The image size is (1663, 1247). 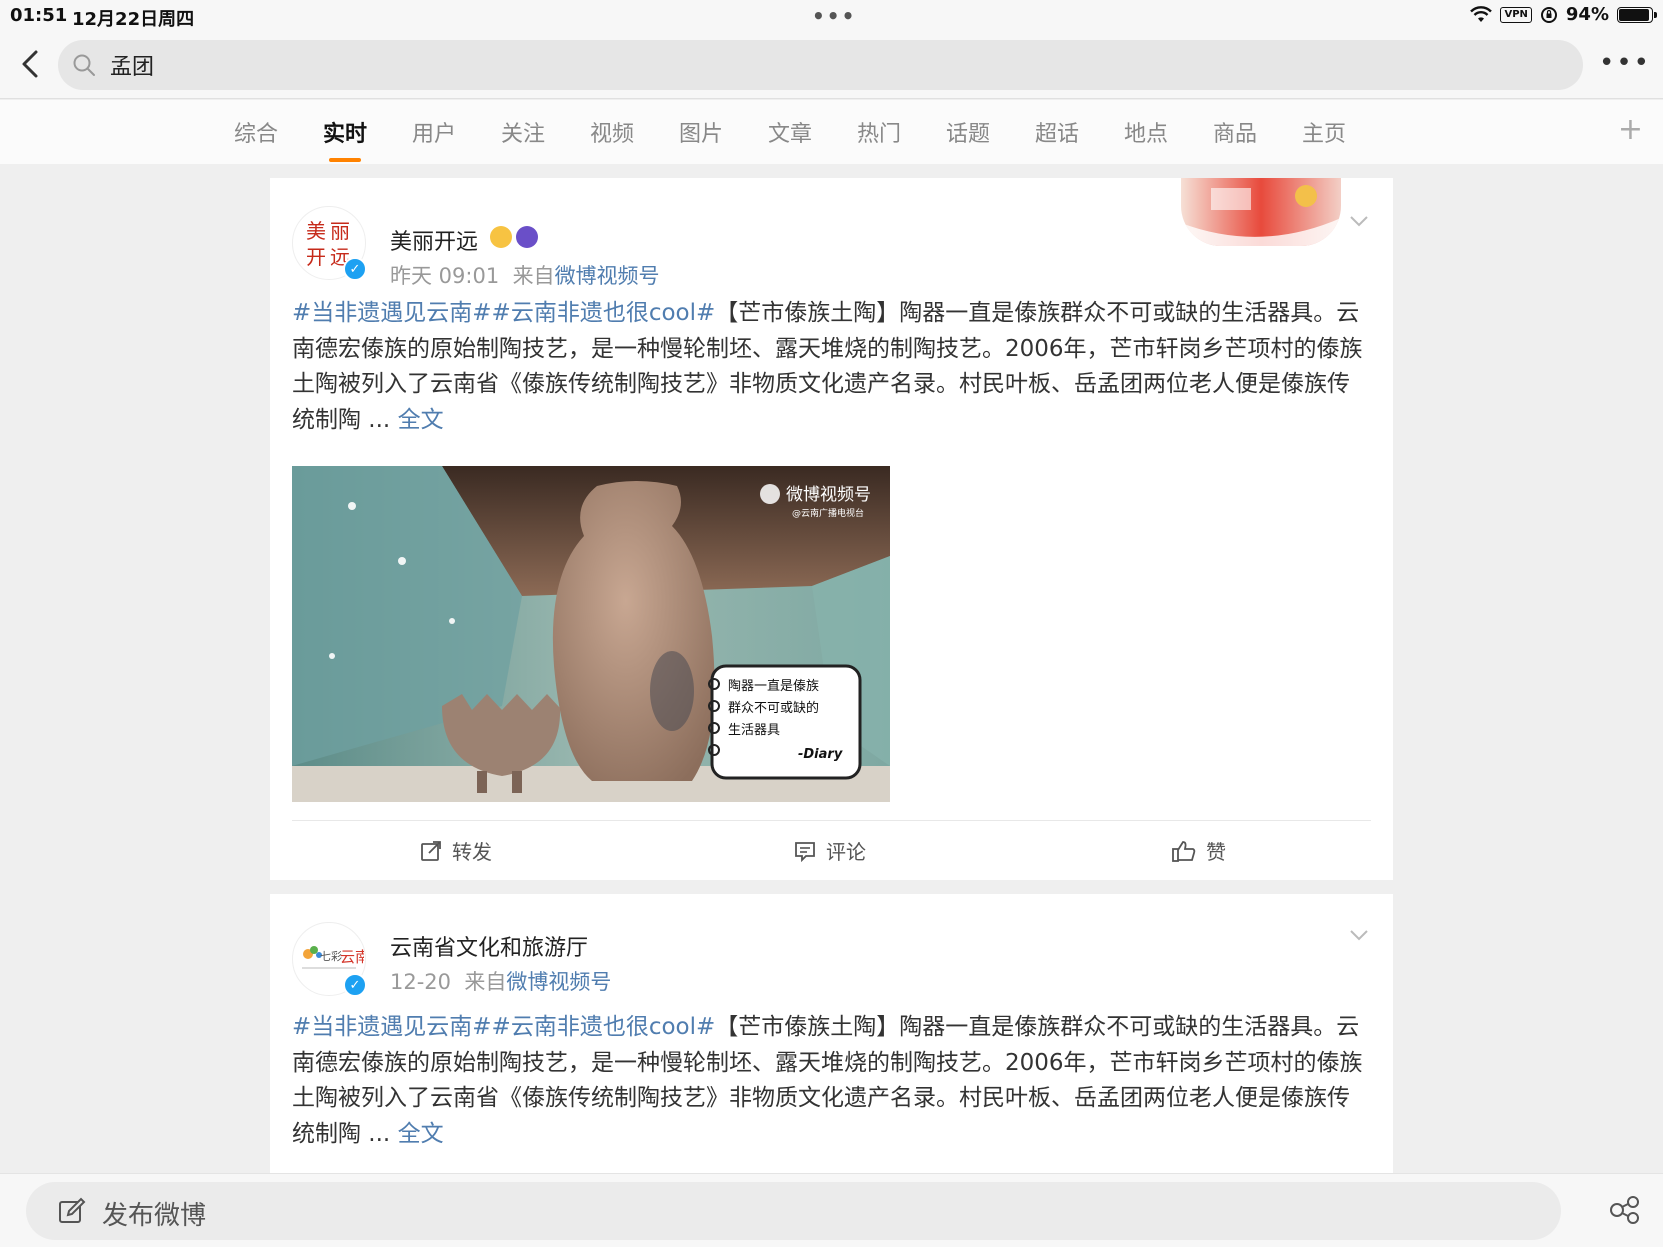 What do you see at coordinates (1625, 1210) in the screenshot?
I see `share-icon` at bounding box center [1625, 1210].